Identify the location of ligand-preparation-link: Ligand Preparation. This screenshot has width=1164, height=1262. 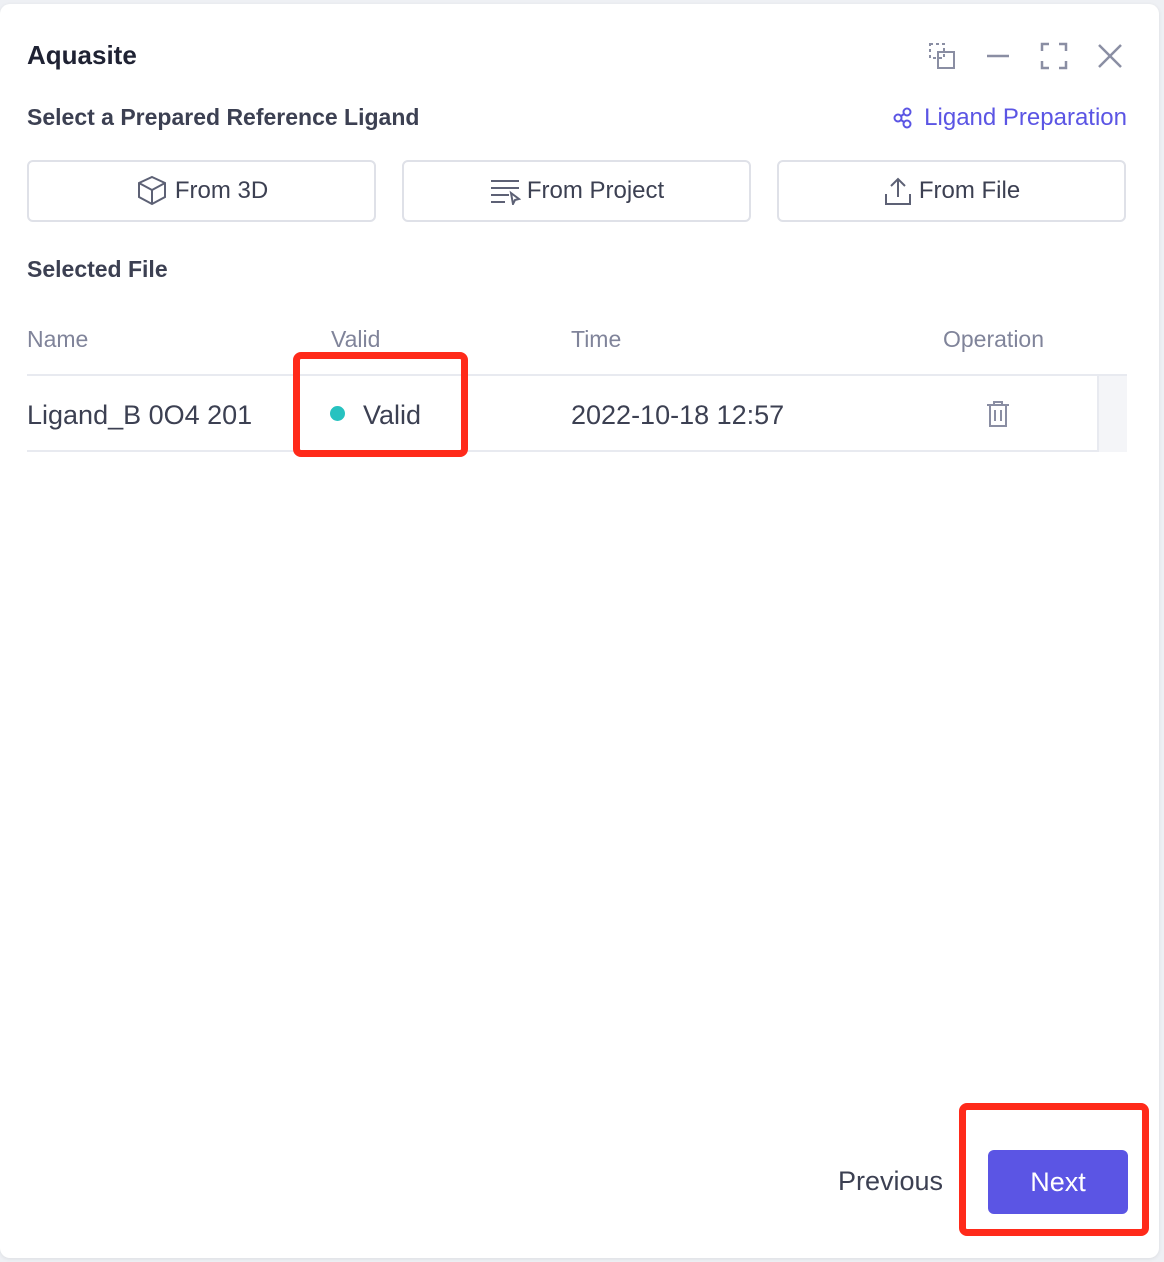
(1009, 118).